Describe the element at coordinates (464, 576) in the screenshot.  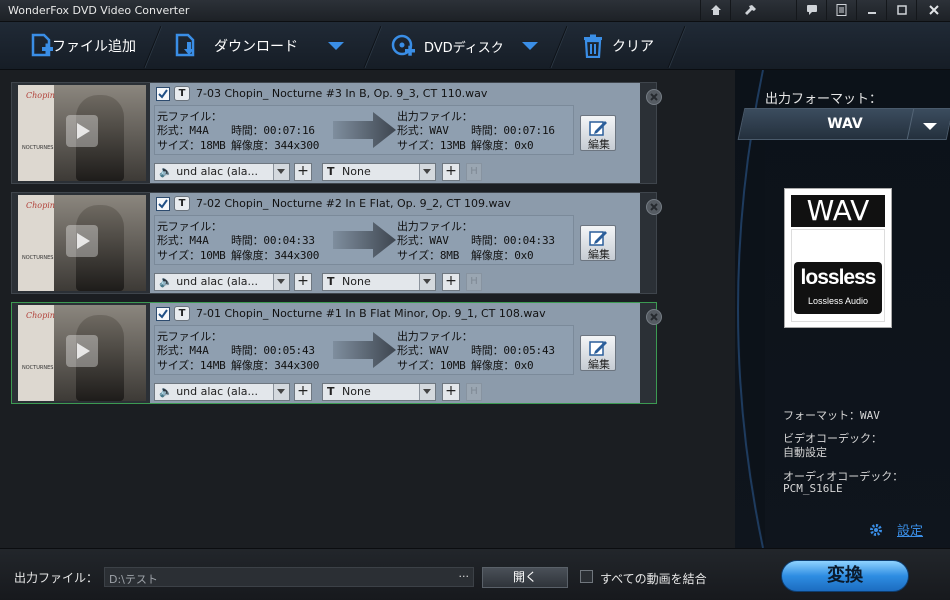
I see `browse-button: ···` at that location.